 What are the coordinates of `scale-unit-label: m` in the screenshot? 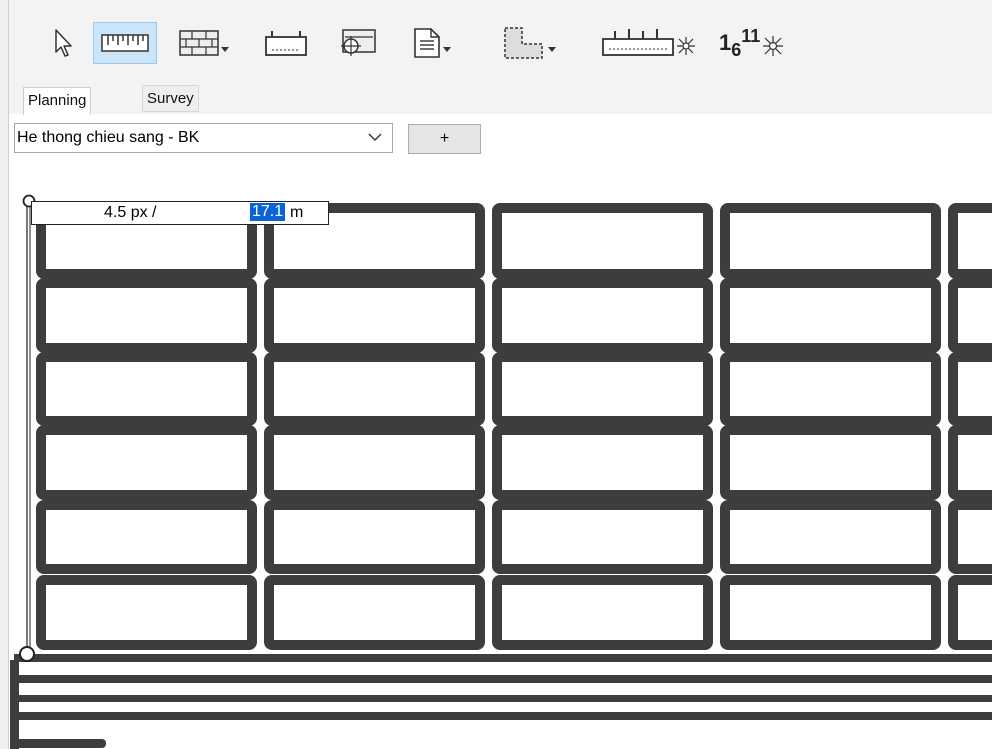 It's located at (297, 212).